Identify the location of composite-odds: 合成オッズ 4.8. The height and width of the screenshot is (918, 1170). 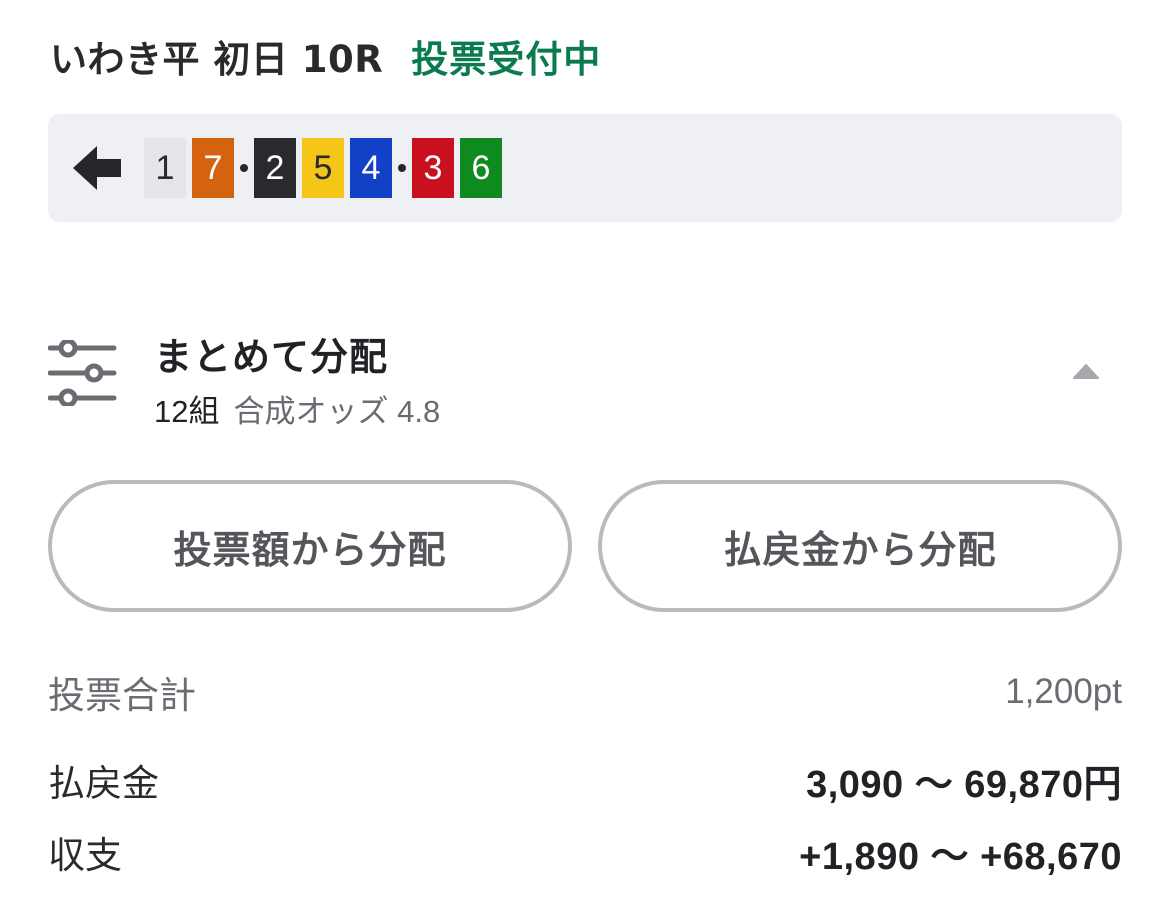
(337, 411).